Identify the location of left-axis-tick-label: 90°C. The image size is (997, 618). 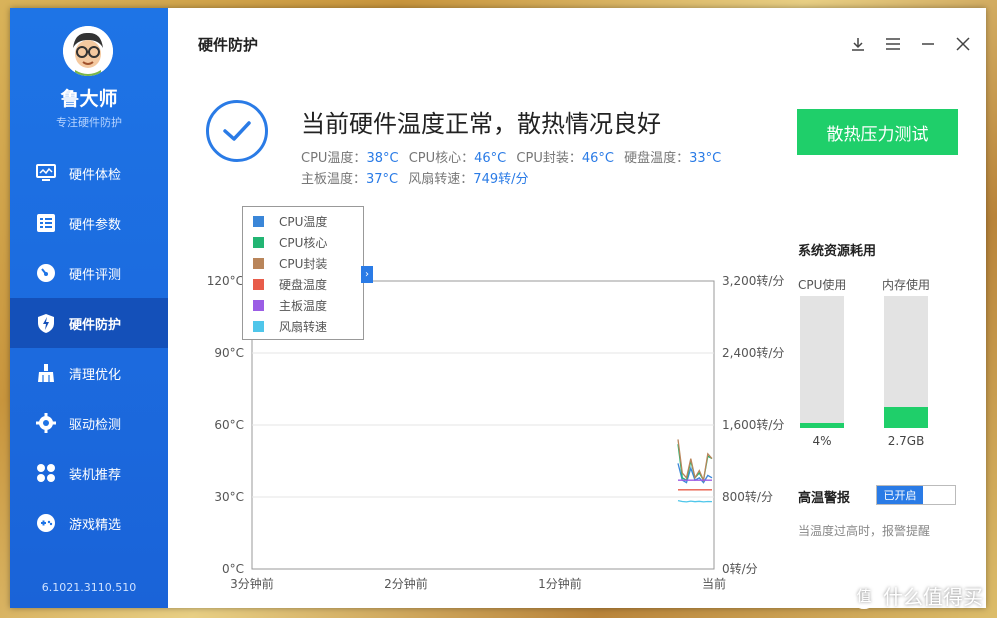
(229, 353).